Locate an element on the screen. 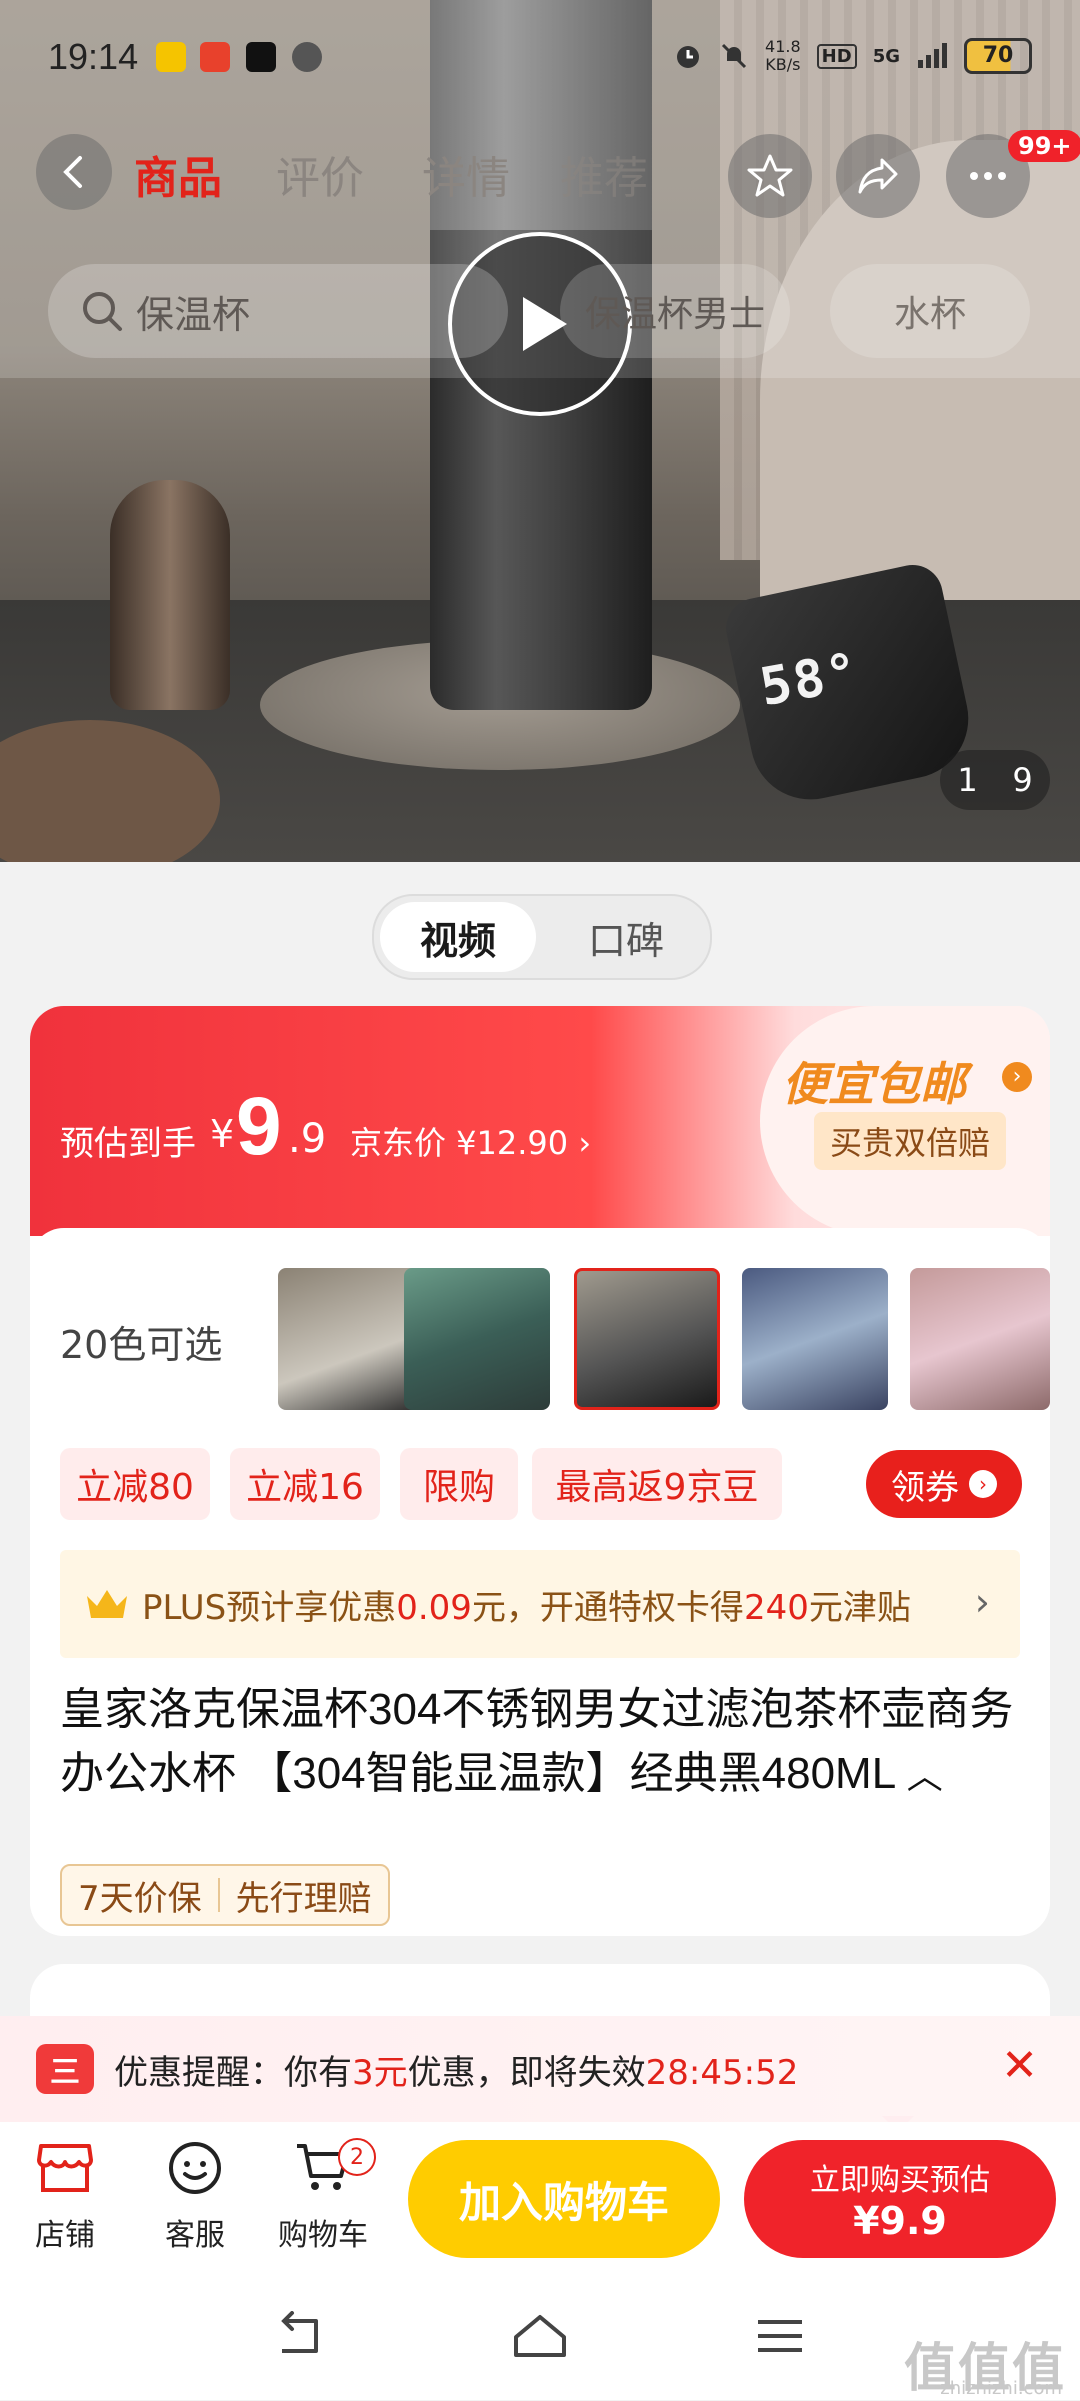 This screenshot has height=2401, width=1080. signal-bars-icon is located at coordinates (932, 55).